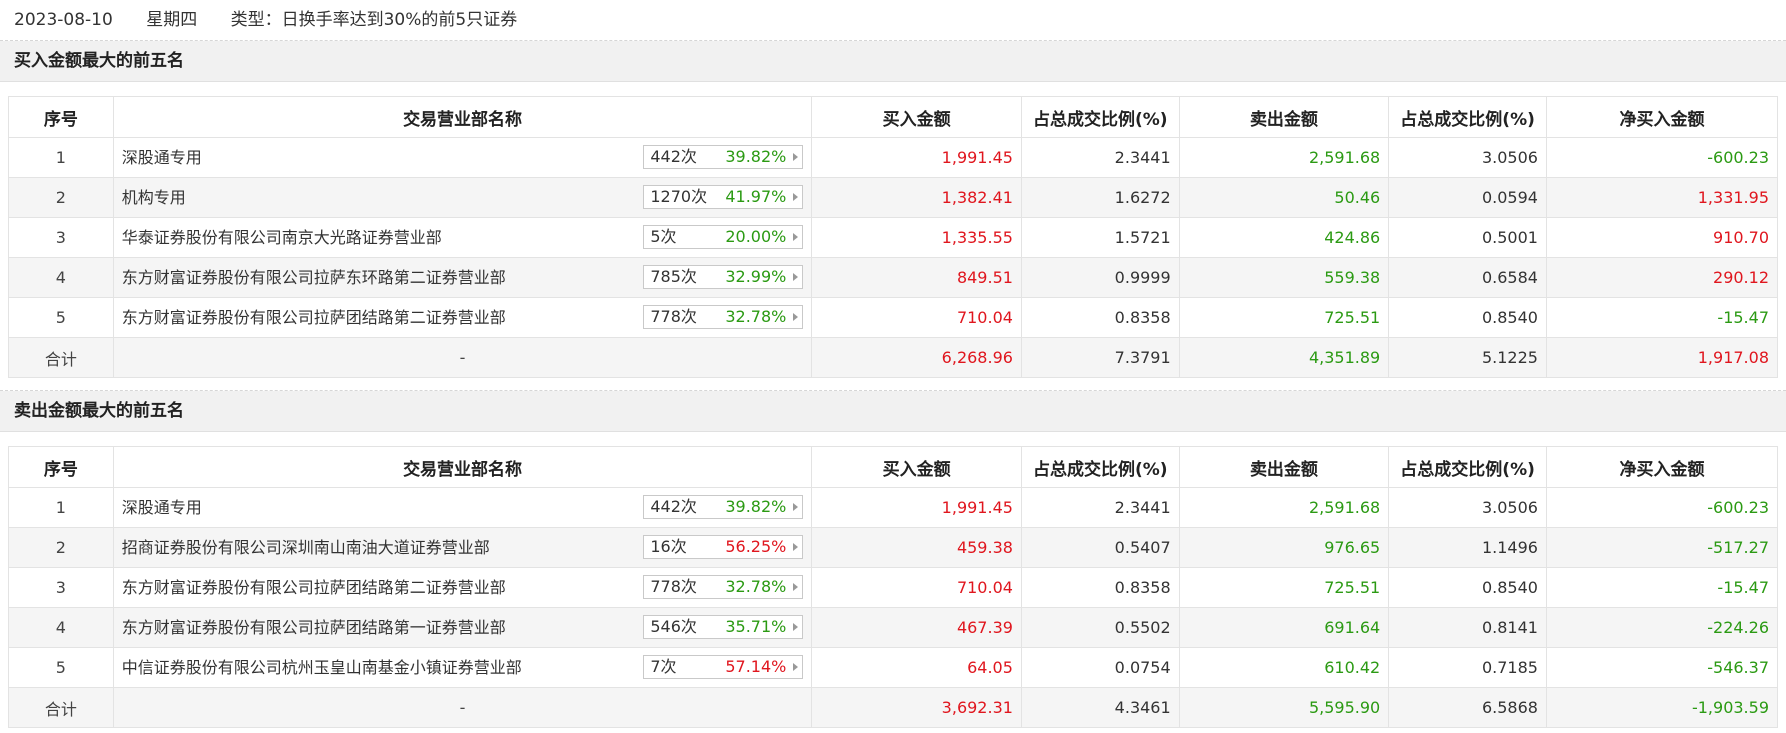 The image size is (1786, 733). Describe the element at coordinates (1662, 197) in the screenshot. I see `net-buy-amount: 1,331.95` at that location.